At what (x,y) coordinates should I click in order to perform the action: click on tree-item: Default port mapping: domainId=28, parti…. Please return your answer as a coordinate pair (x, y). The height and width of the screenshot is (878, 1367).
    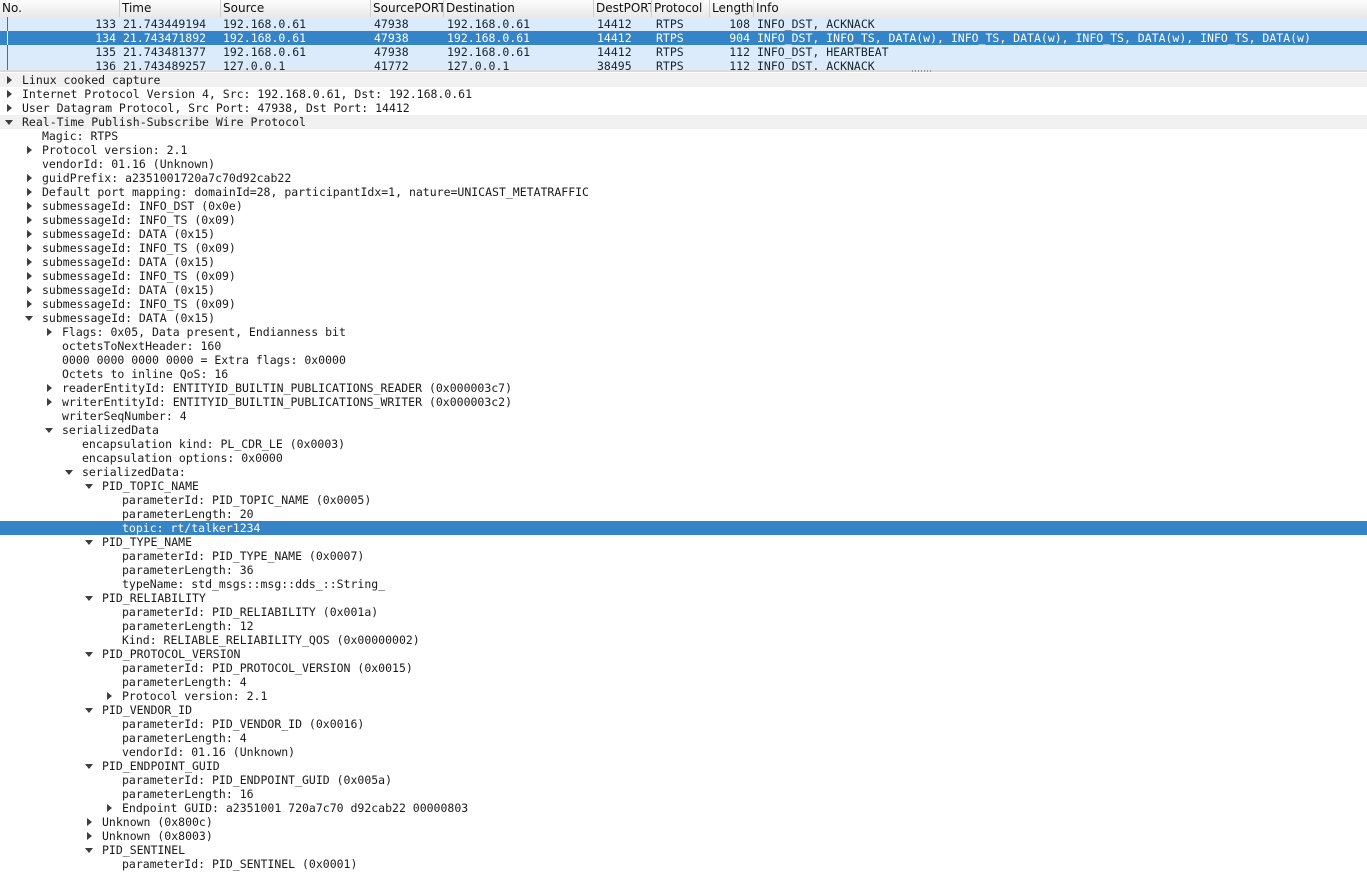
    Looking at the image, I should click on (683, 192).